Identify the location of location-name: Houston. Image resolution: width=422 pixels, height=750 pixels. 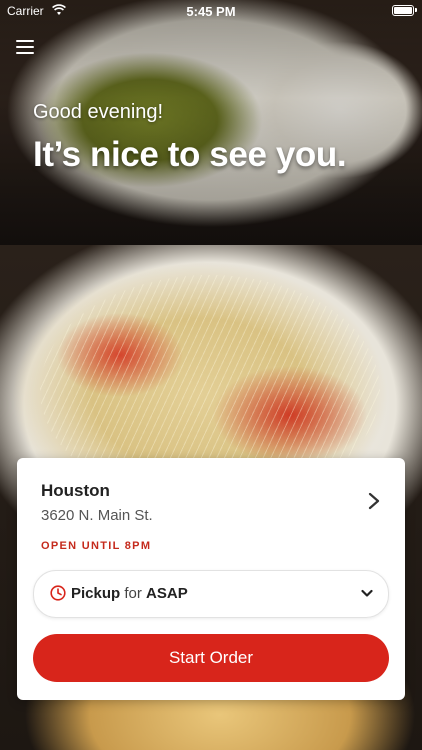
(75, 490).